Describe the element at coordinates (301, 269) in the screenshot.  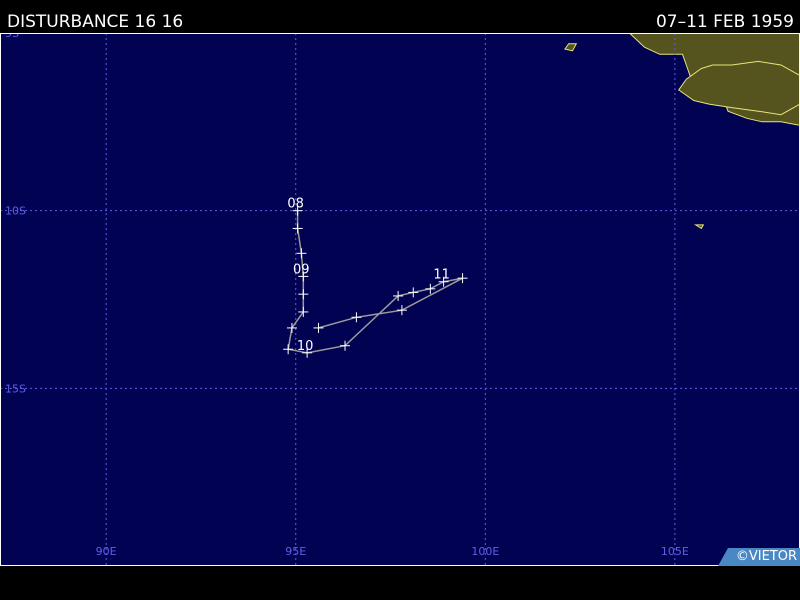
I see `date-label: 09` at that location.